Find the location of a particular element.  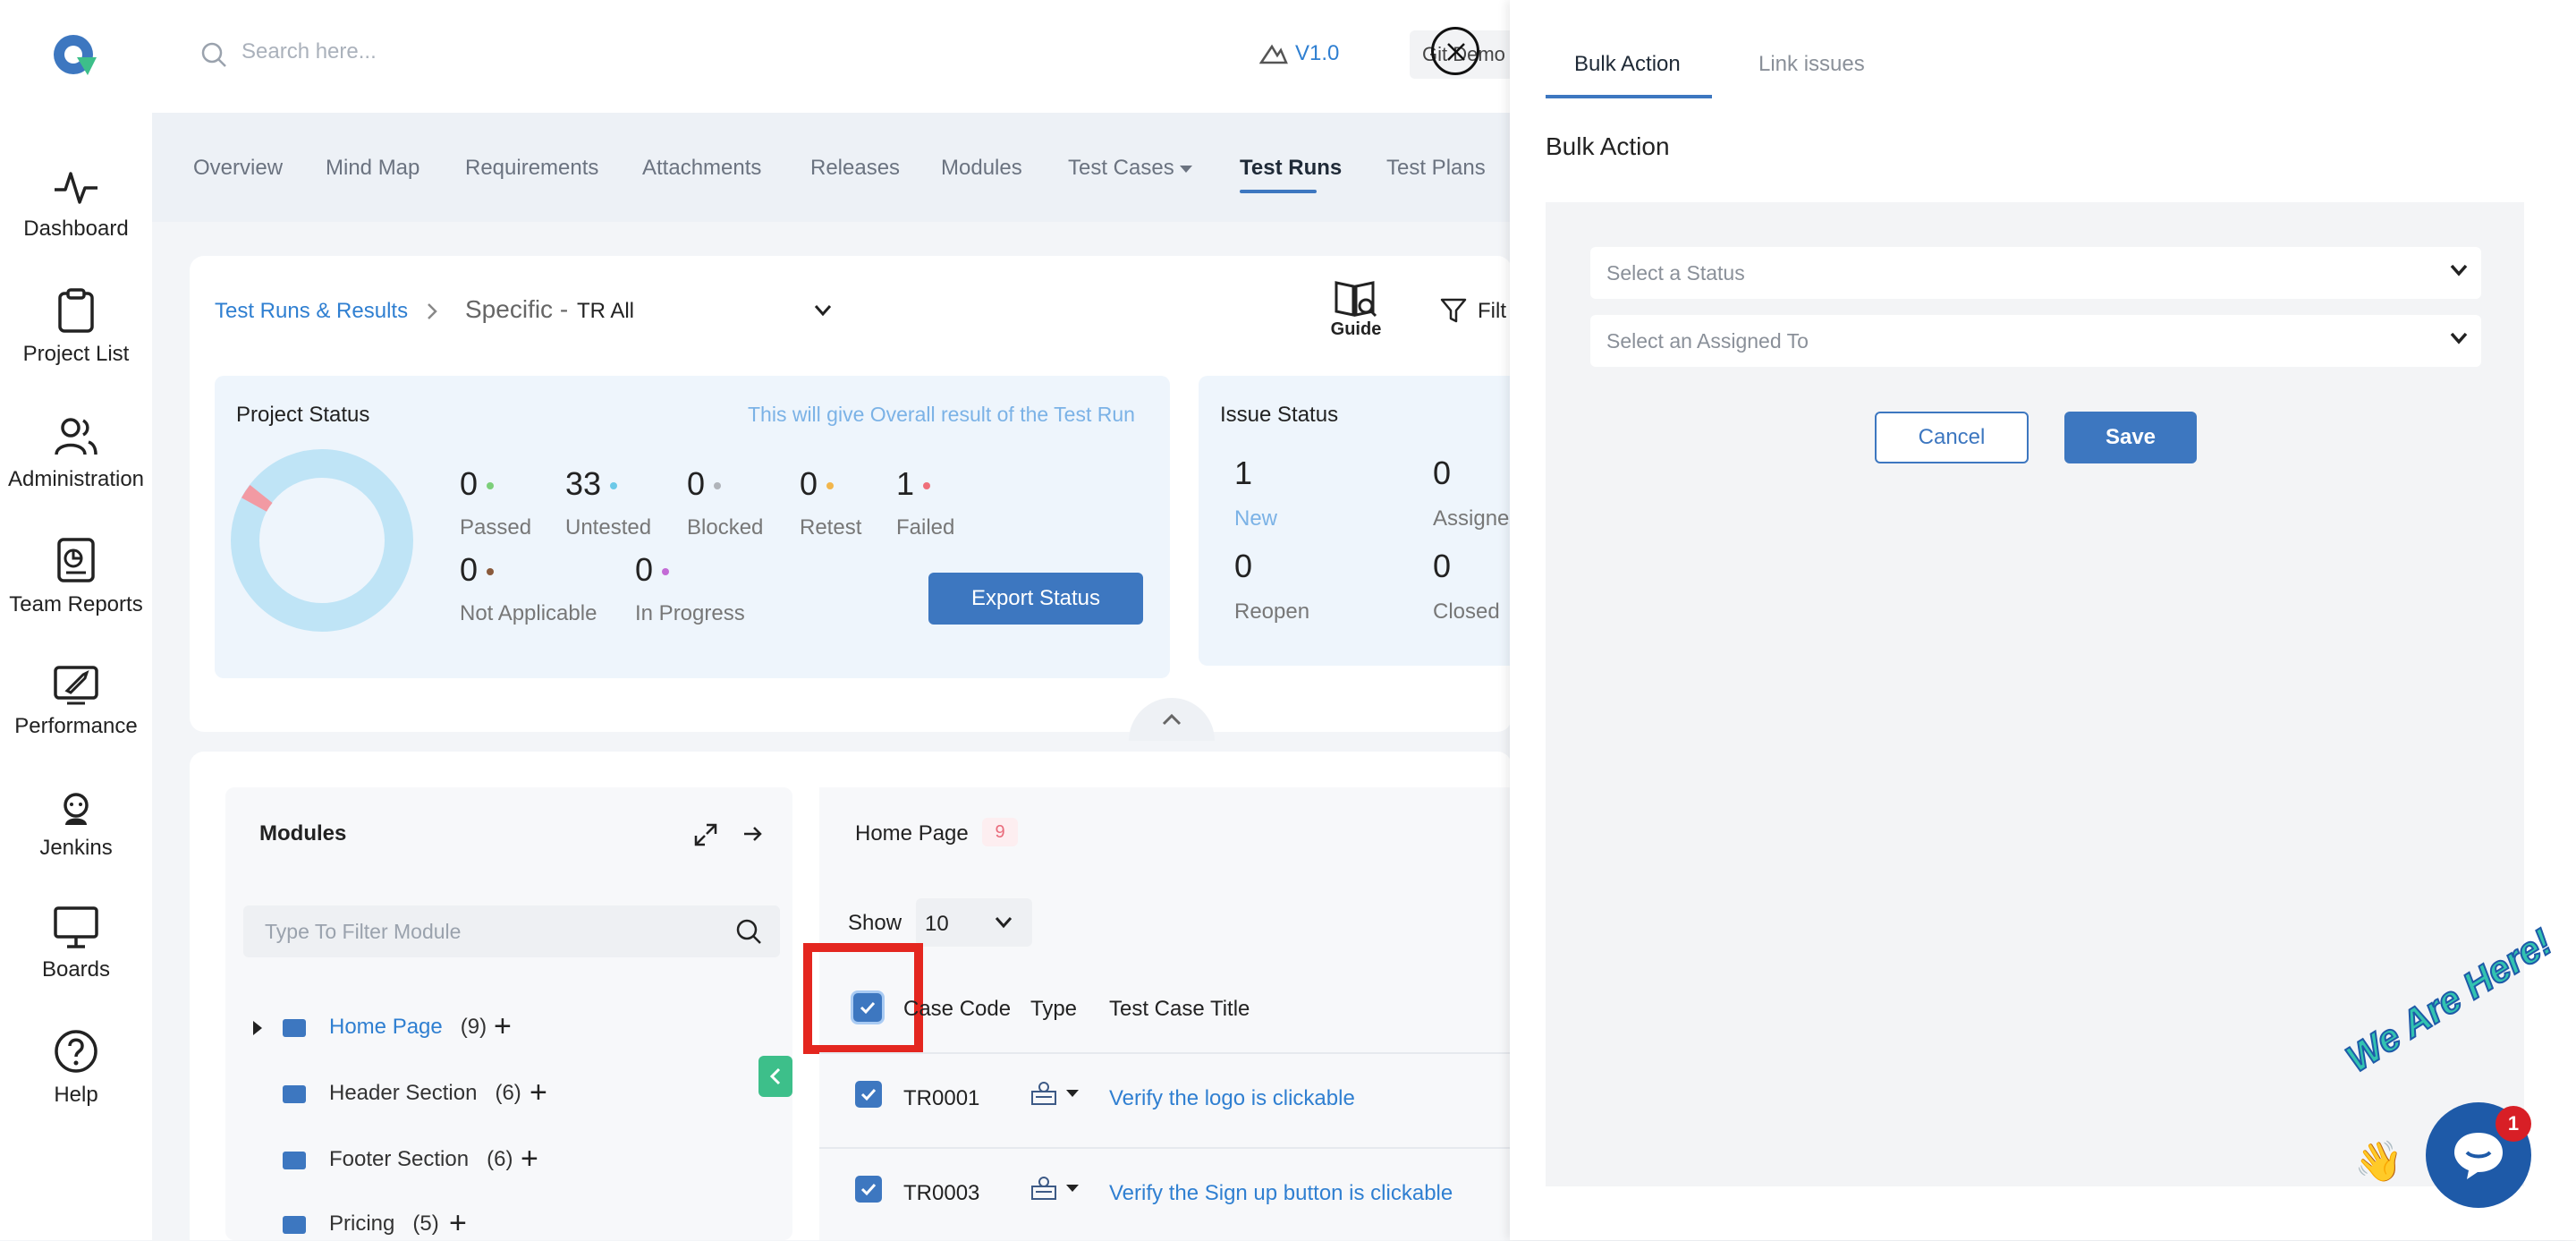

untested-dot is located at coordinates (614, 486).